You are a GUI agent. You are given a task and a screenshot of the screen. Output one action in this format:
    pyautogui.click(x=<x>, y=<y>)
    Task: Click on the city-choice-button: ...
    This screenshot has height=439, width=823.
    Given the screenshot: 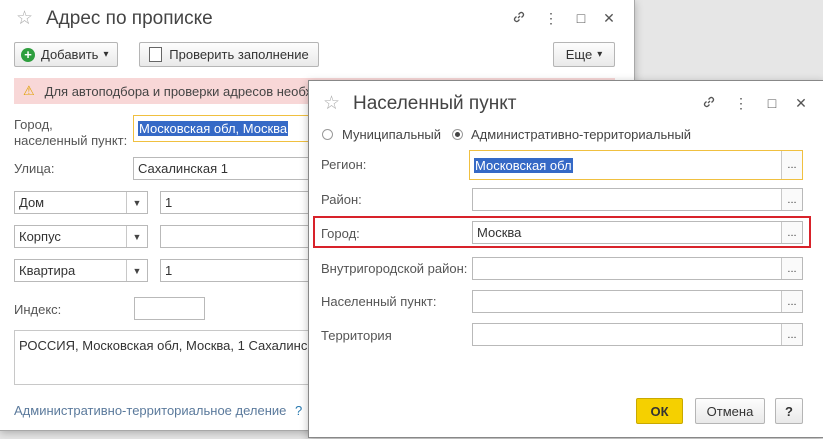 What is the action you would take?
    pyautogui.click(x=791, y=232)
    